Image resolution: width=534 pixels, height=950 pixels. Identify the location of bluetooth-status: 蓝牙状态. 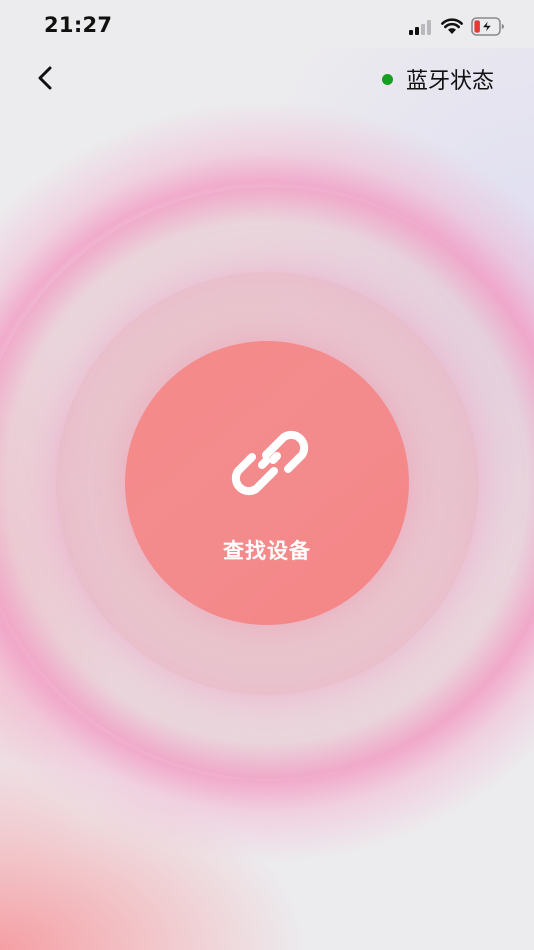
(437, 79).